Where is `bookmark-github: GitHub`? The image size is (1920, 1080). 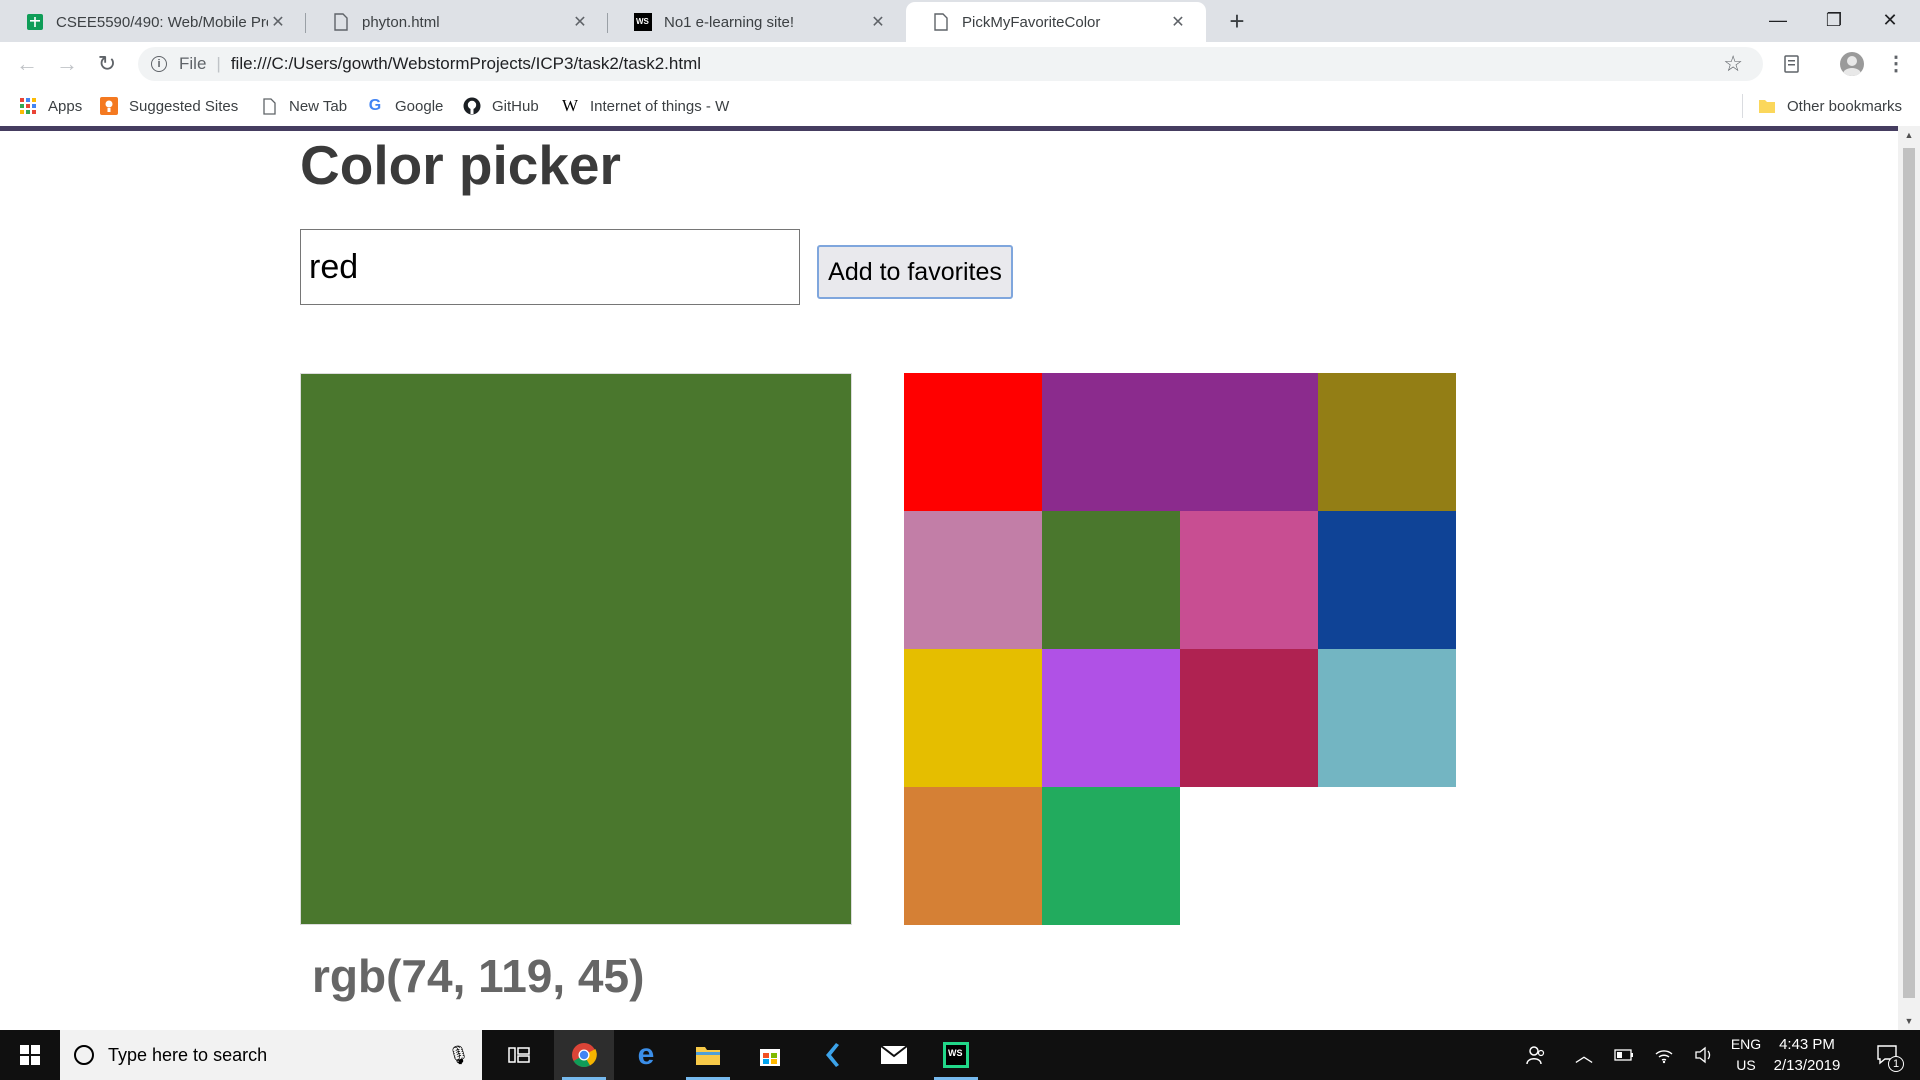 bookmark-github: GitHub is located at coordinates (501, 106).